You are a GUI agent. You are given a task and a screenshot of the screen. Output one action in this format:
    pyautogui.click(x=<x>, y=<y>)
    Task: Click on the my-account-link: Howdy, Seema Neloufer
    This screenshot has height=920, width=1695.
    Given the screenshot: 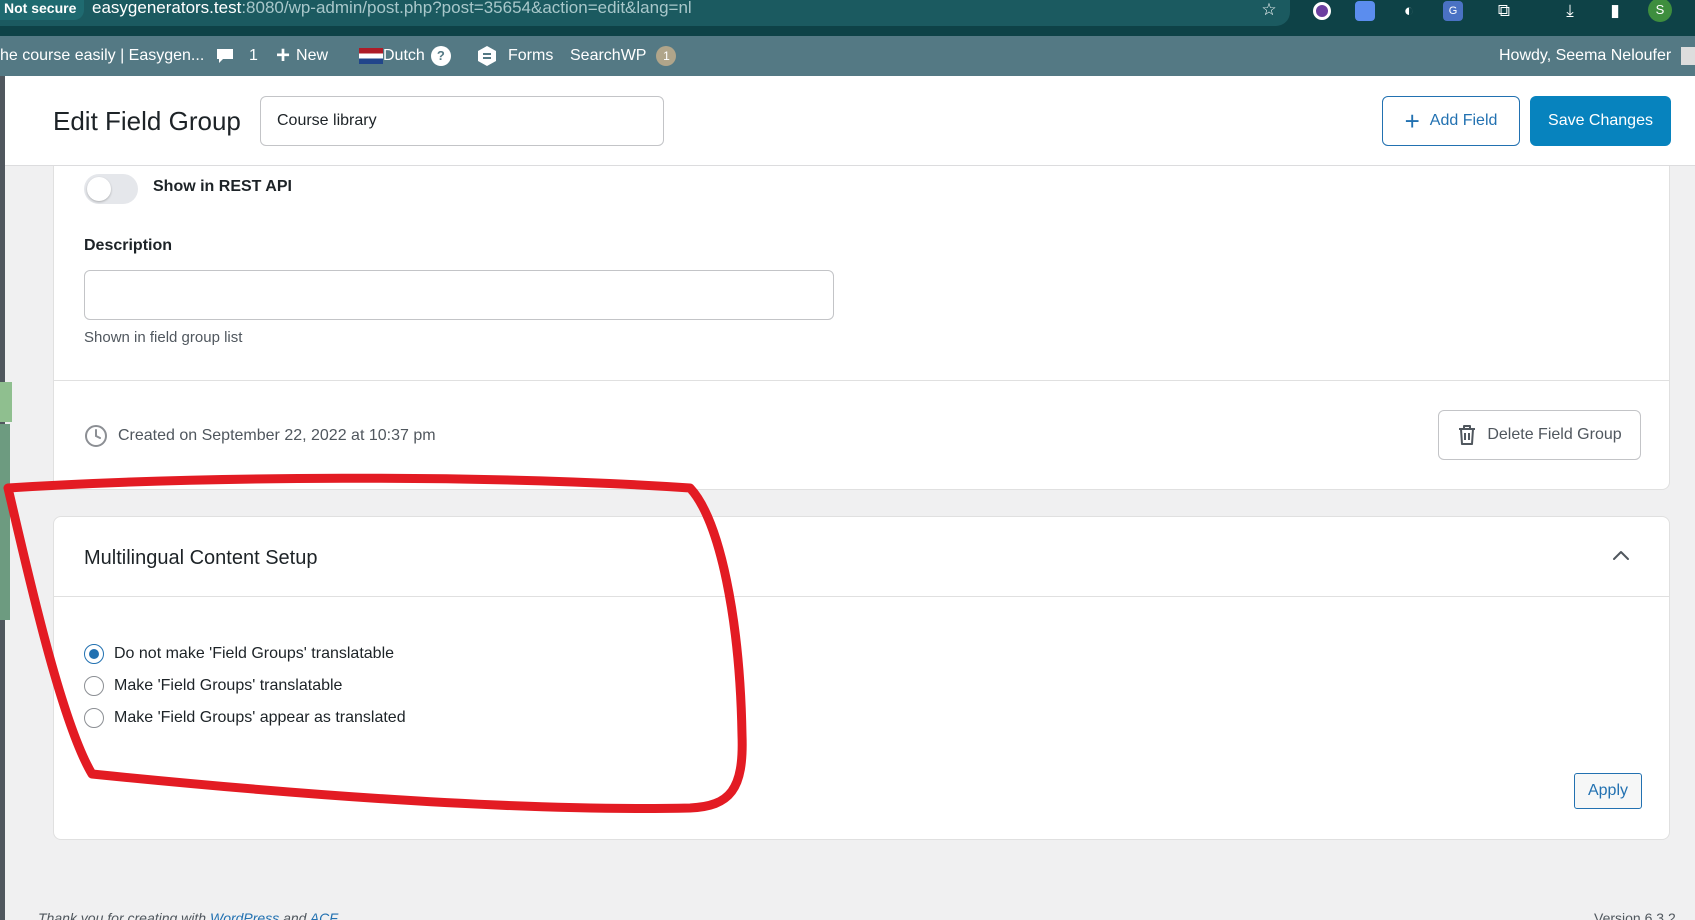 What is the action you would take?
    pyautogui.click(x=1597, y=56)
    